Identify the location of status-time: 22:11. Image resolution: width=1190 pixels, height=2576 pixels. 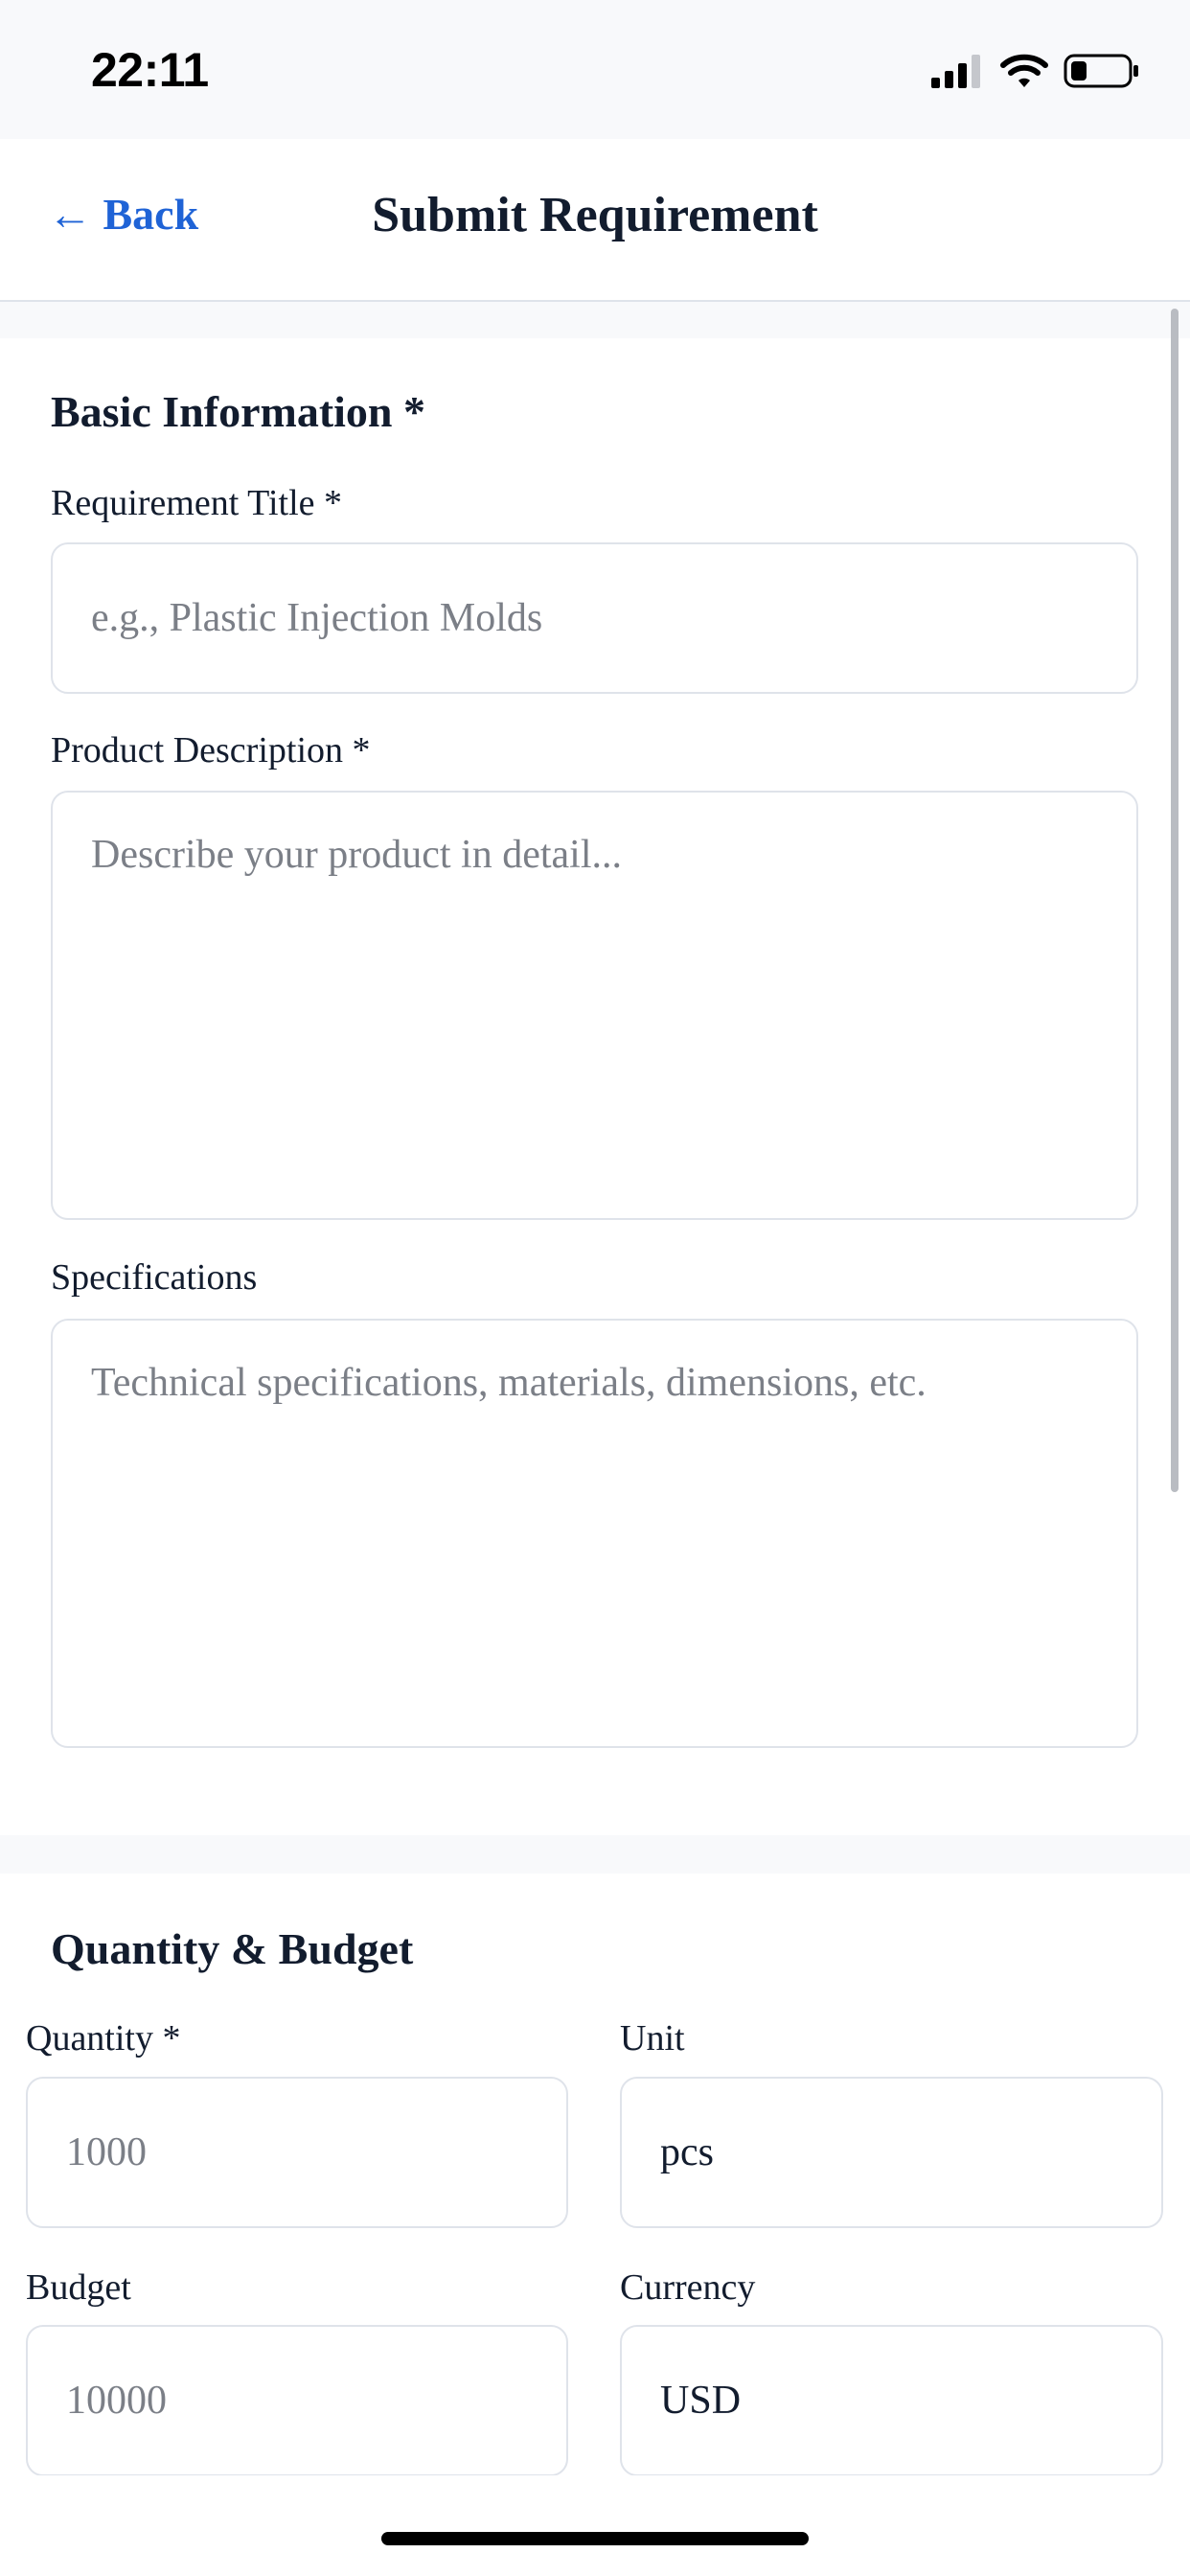
(150, 70).